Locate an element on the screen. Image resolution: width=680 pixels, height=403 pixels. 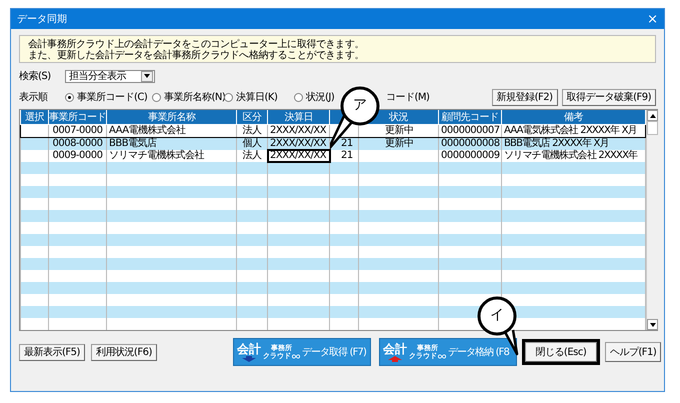
table-cell: BBB電気店 2XXXX年 X月 is located at coordinates (574, 144).